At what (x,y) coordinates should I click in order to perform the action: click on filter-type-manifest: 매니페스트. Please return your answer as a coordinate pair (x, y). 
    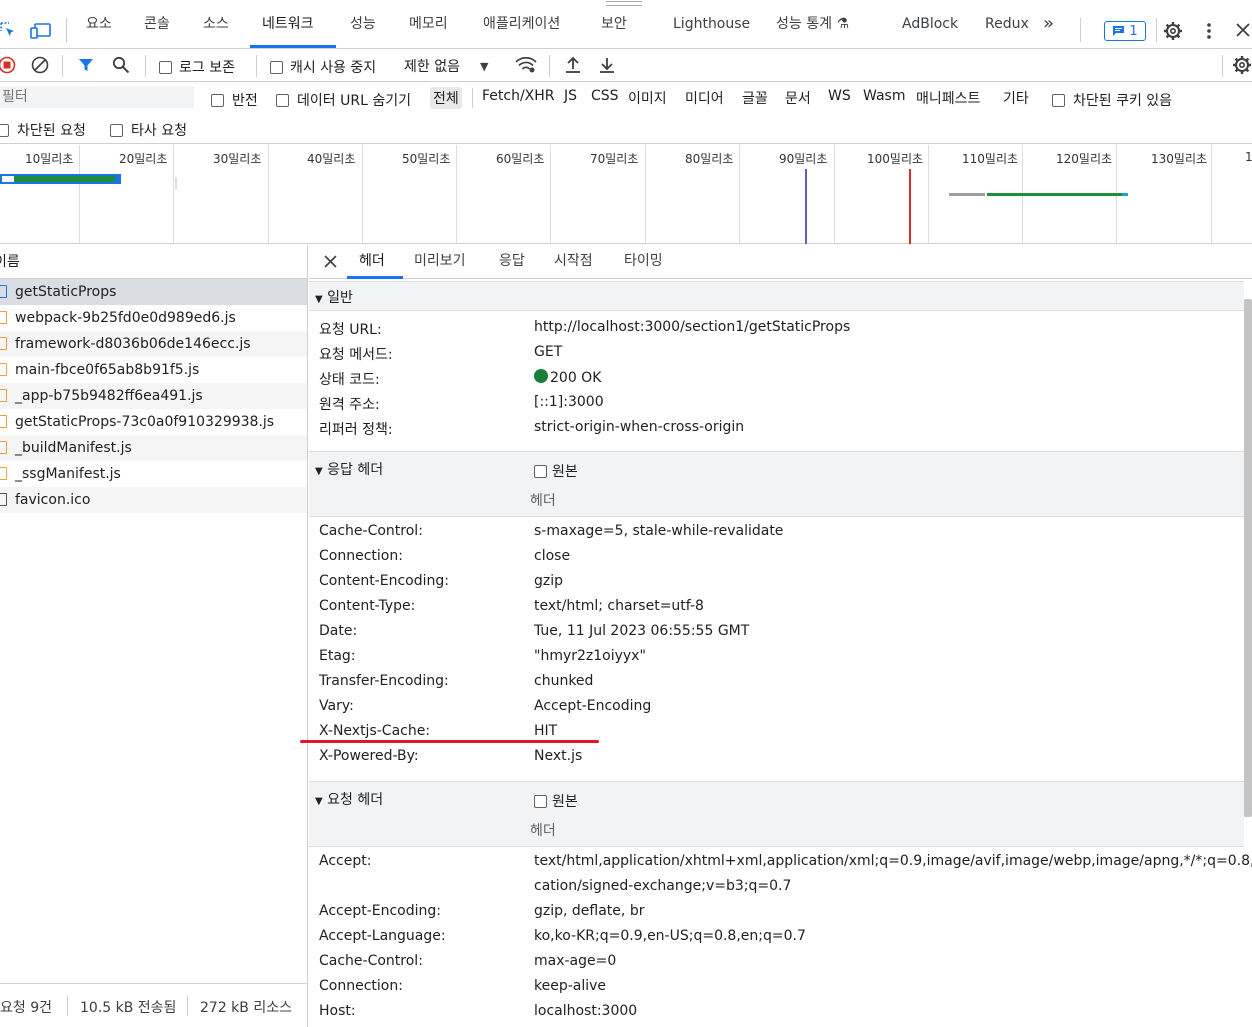
    Looking at the image, I should click on (948, 98).